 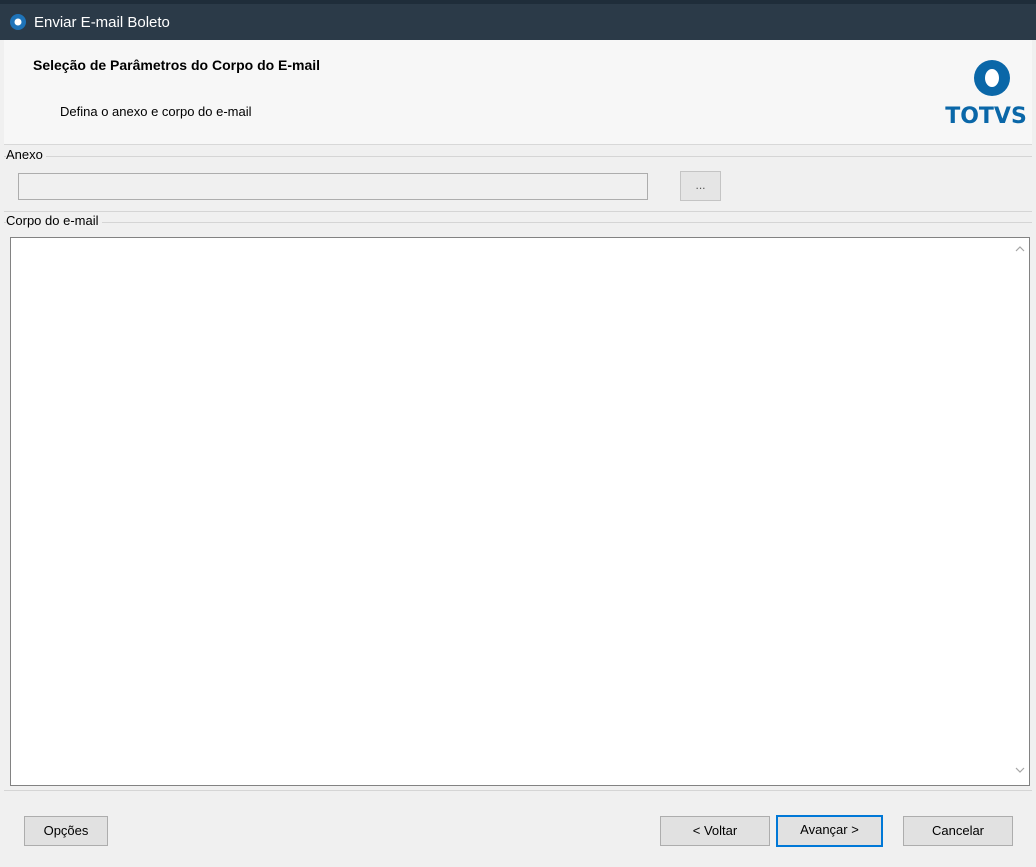 What do you see at coordinates (518, 22) in the screenshot?
I see `window-titlebar: Enviar E-mail Boleto` at bounding box center [518, 22].